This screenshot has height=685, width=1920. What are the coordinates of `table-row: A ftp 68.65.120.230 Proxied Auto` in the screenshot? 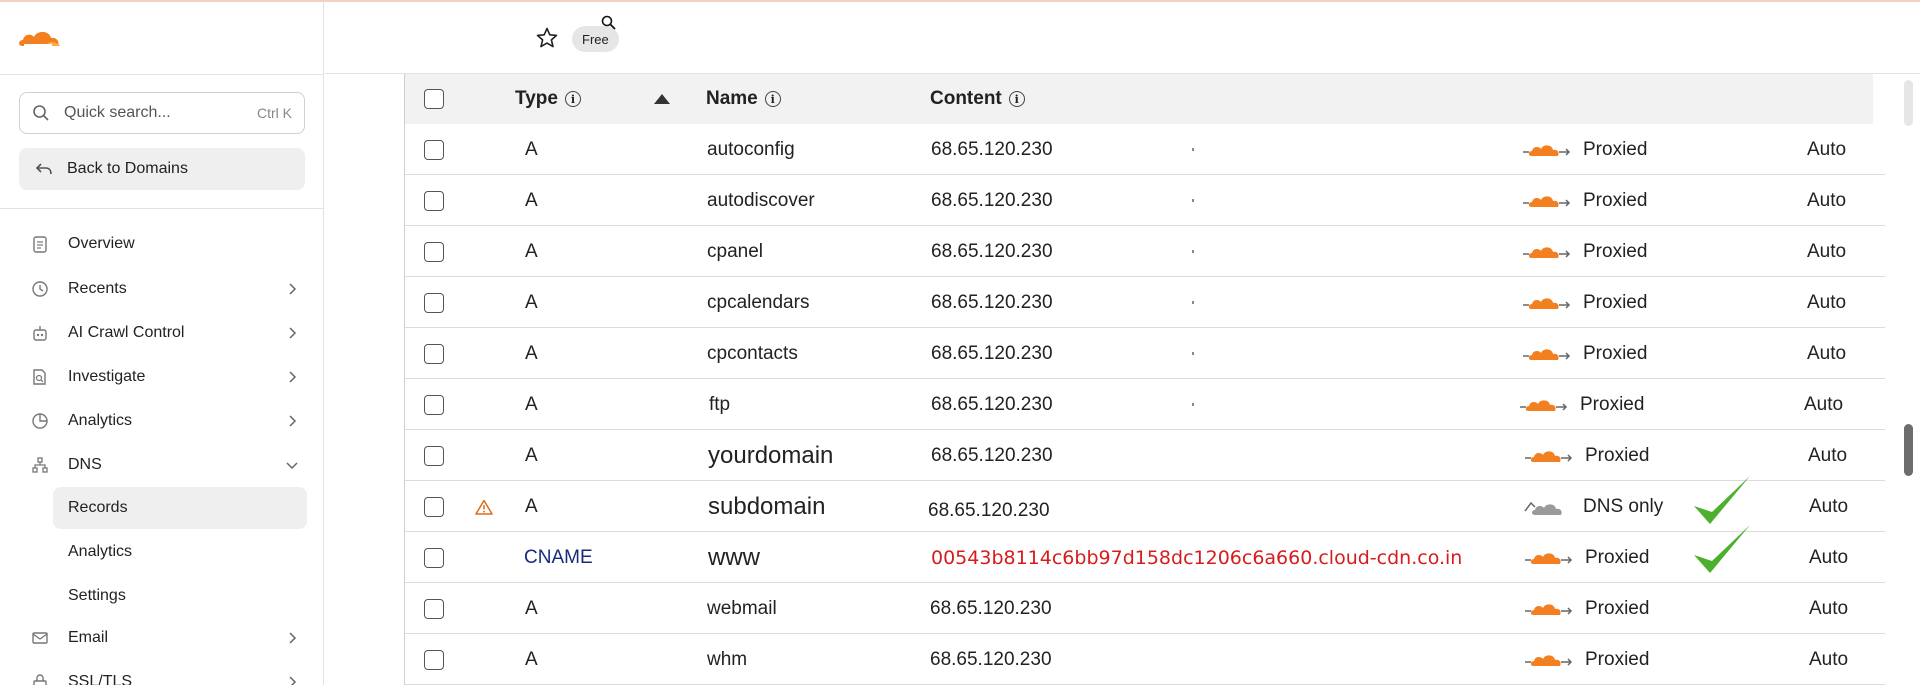 It's located at (1145, 404).